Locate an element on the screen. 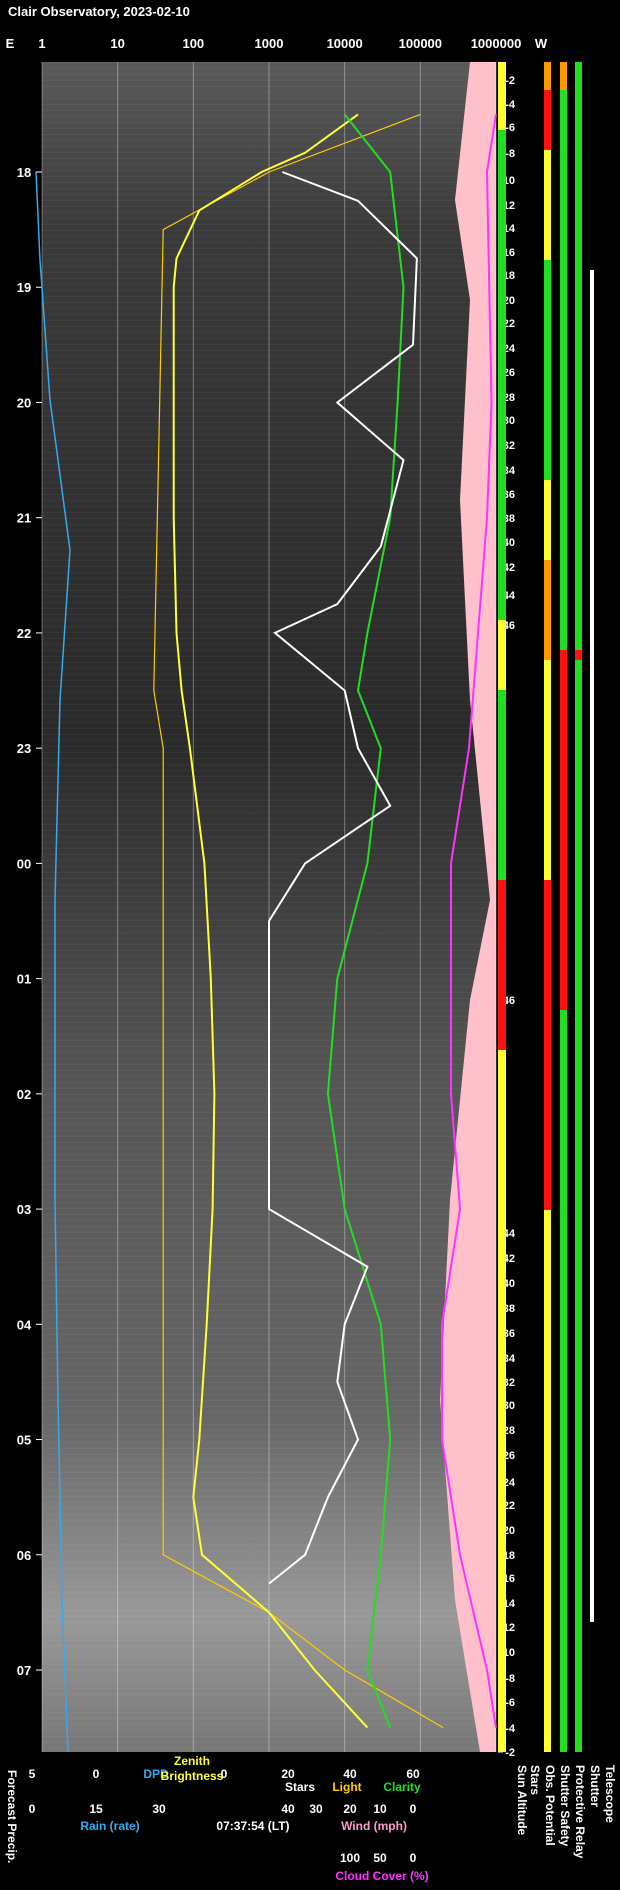 This screenshot has width=620, height=1890. clarity-label: Clarity is located at coordinates (402, 1787).